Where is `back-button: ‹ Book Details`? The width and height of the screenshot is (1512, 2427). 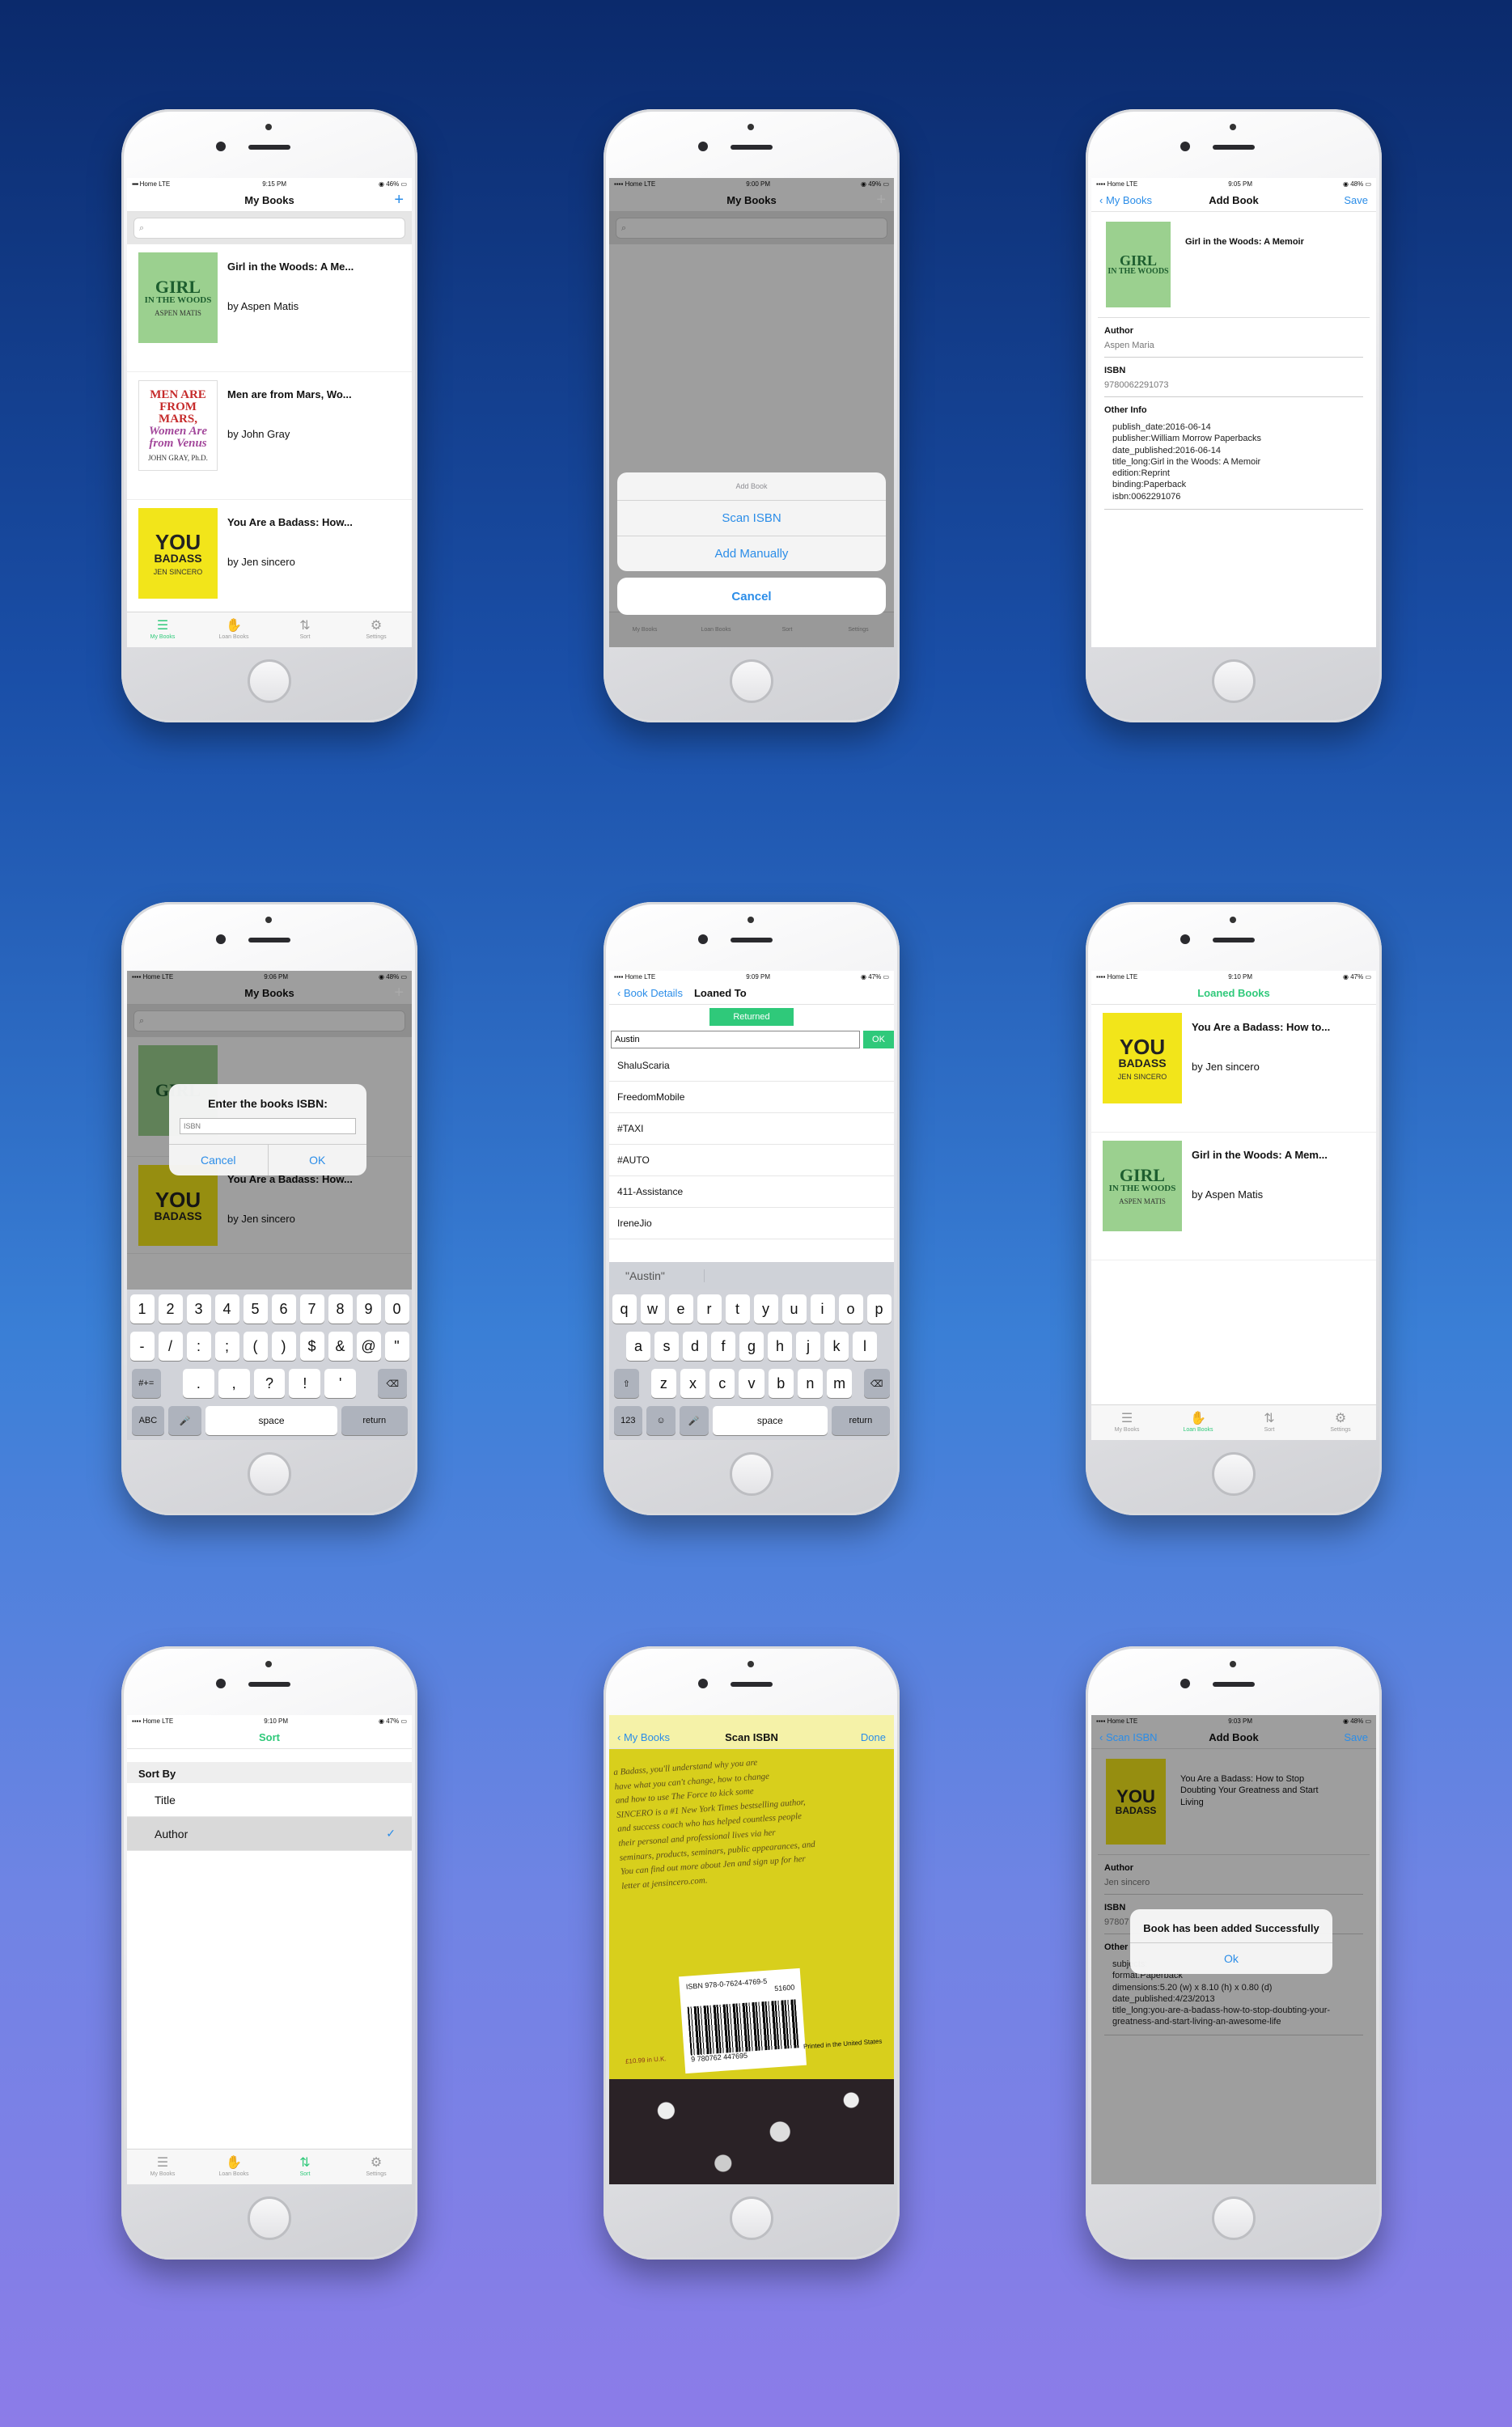 back-button: ‹ Book Details is located at coordinates (650, 993).